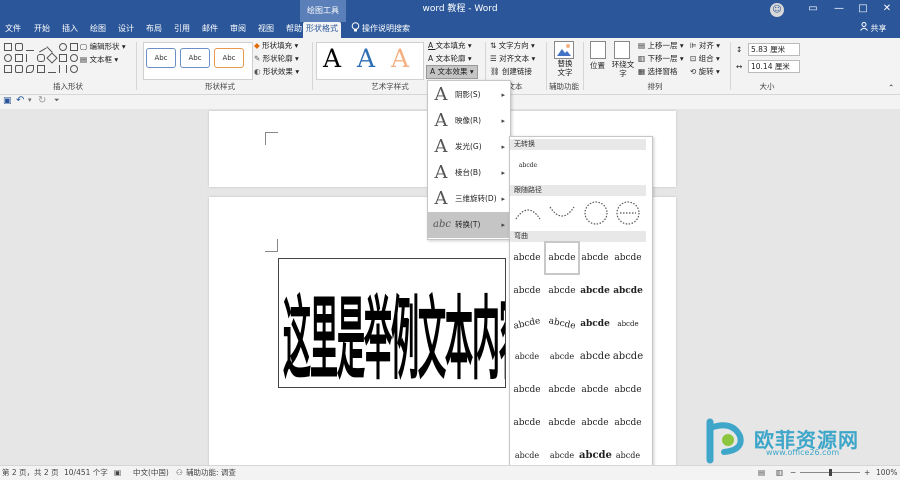  What do you see at coordinates (527, 258) in the screenshot?
I see `warp-plain: abcde` at bounding box center [527, 258].